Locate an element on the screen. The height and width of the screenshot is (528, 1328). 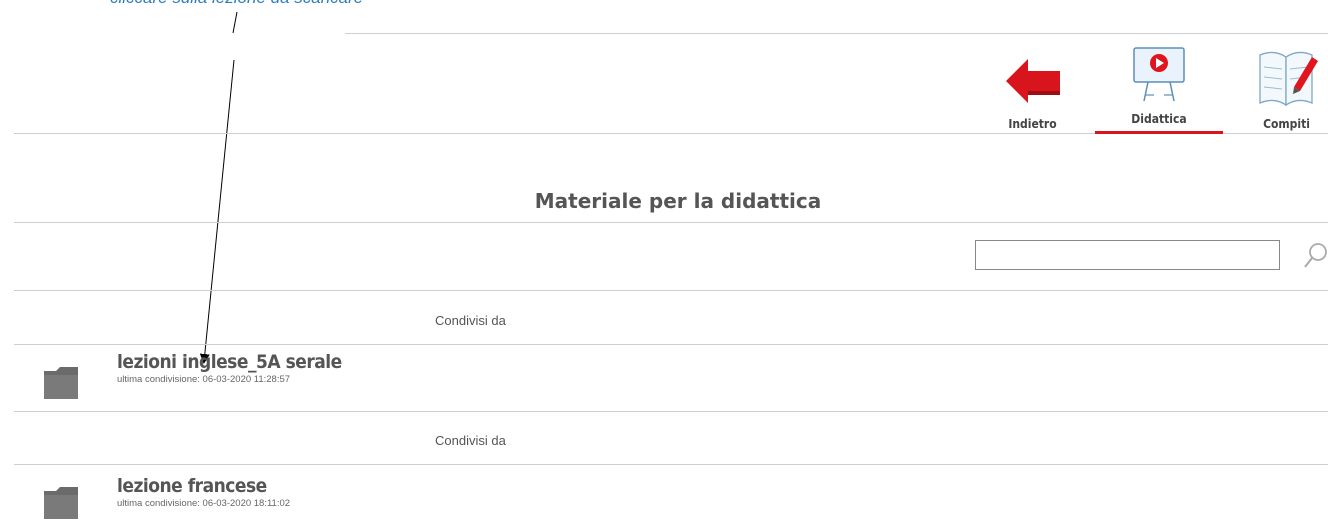
search-divider is located at coordinates (671, 290).